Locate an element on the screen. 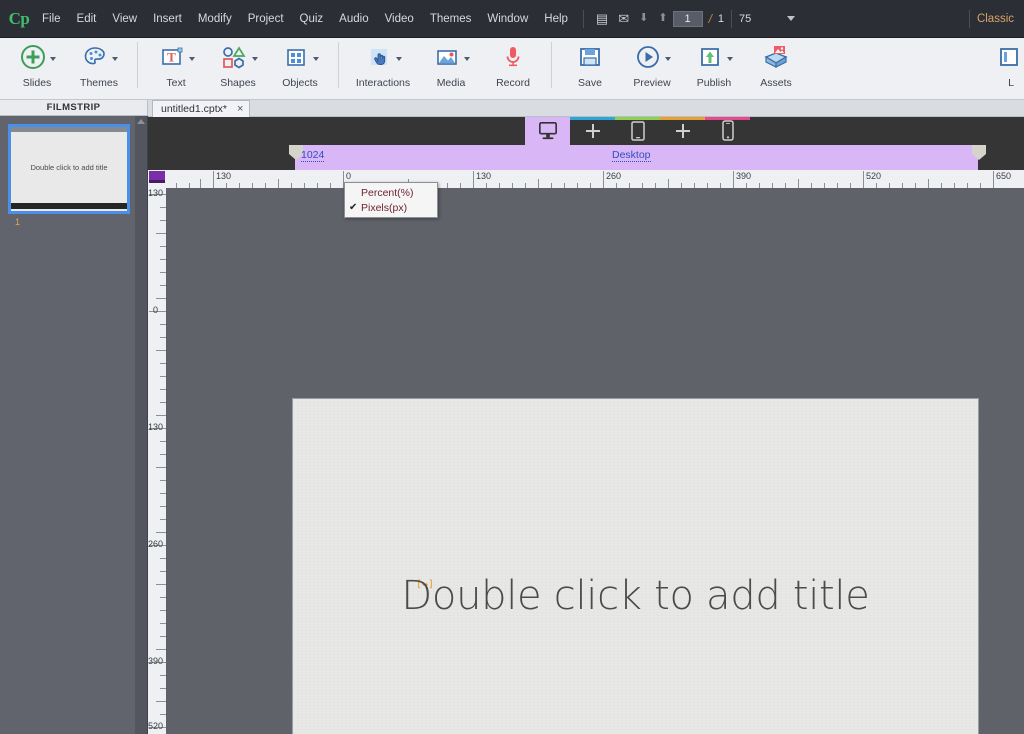 Image resolution: width=1024 pixels, height=734 pixels. ribbon-button-record: Record is located at coordinates (513, 63).